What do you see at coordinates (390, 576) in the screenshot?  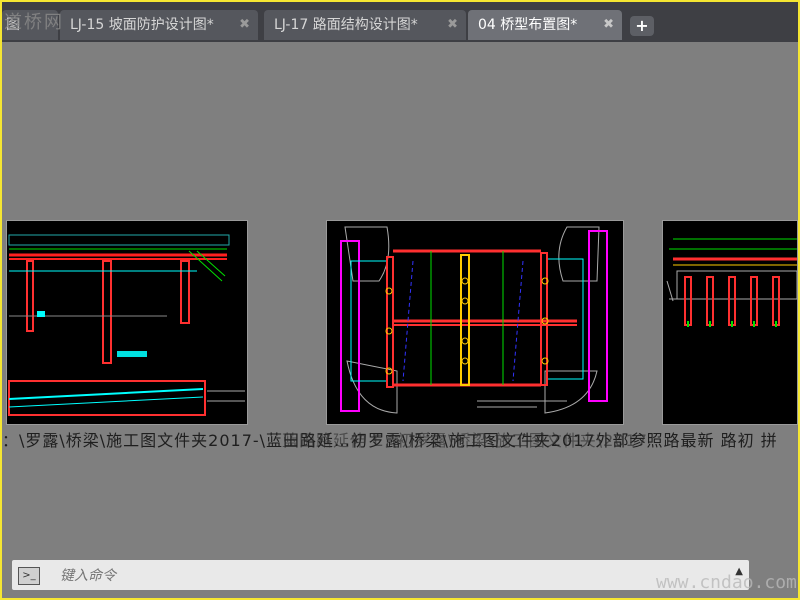 I see `command-input` at bounding box center [390, 576].